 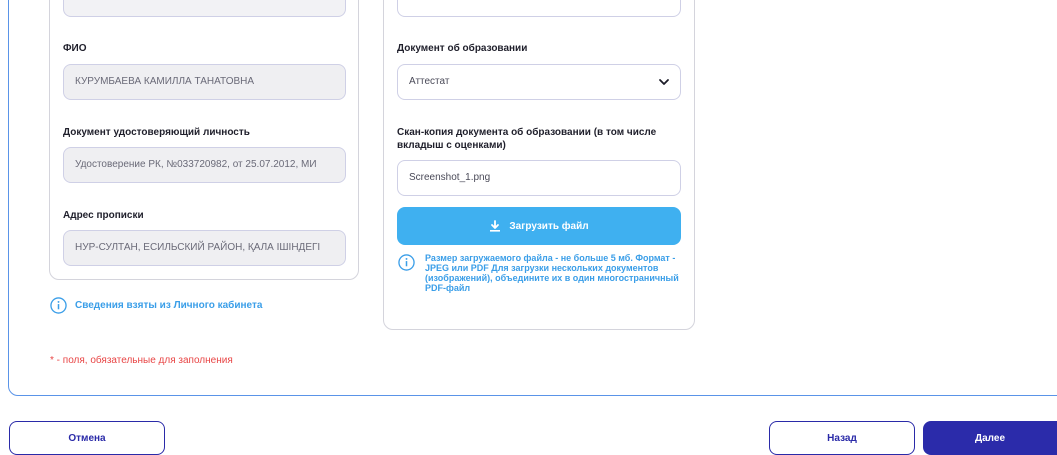 I want to click on fio-label: ФИО, so click(x=75, y=48).